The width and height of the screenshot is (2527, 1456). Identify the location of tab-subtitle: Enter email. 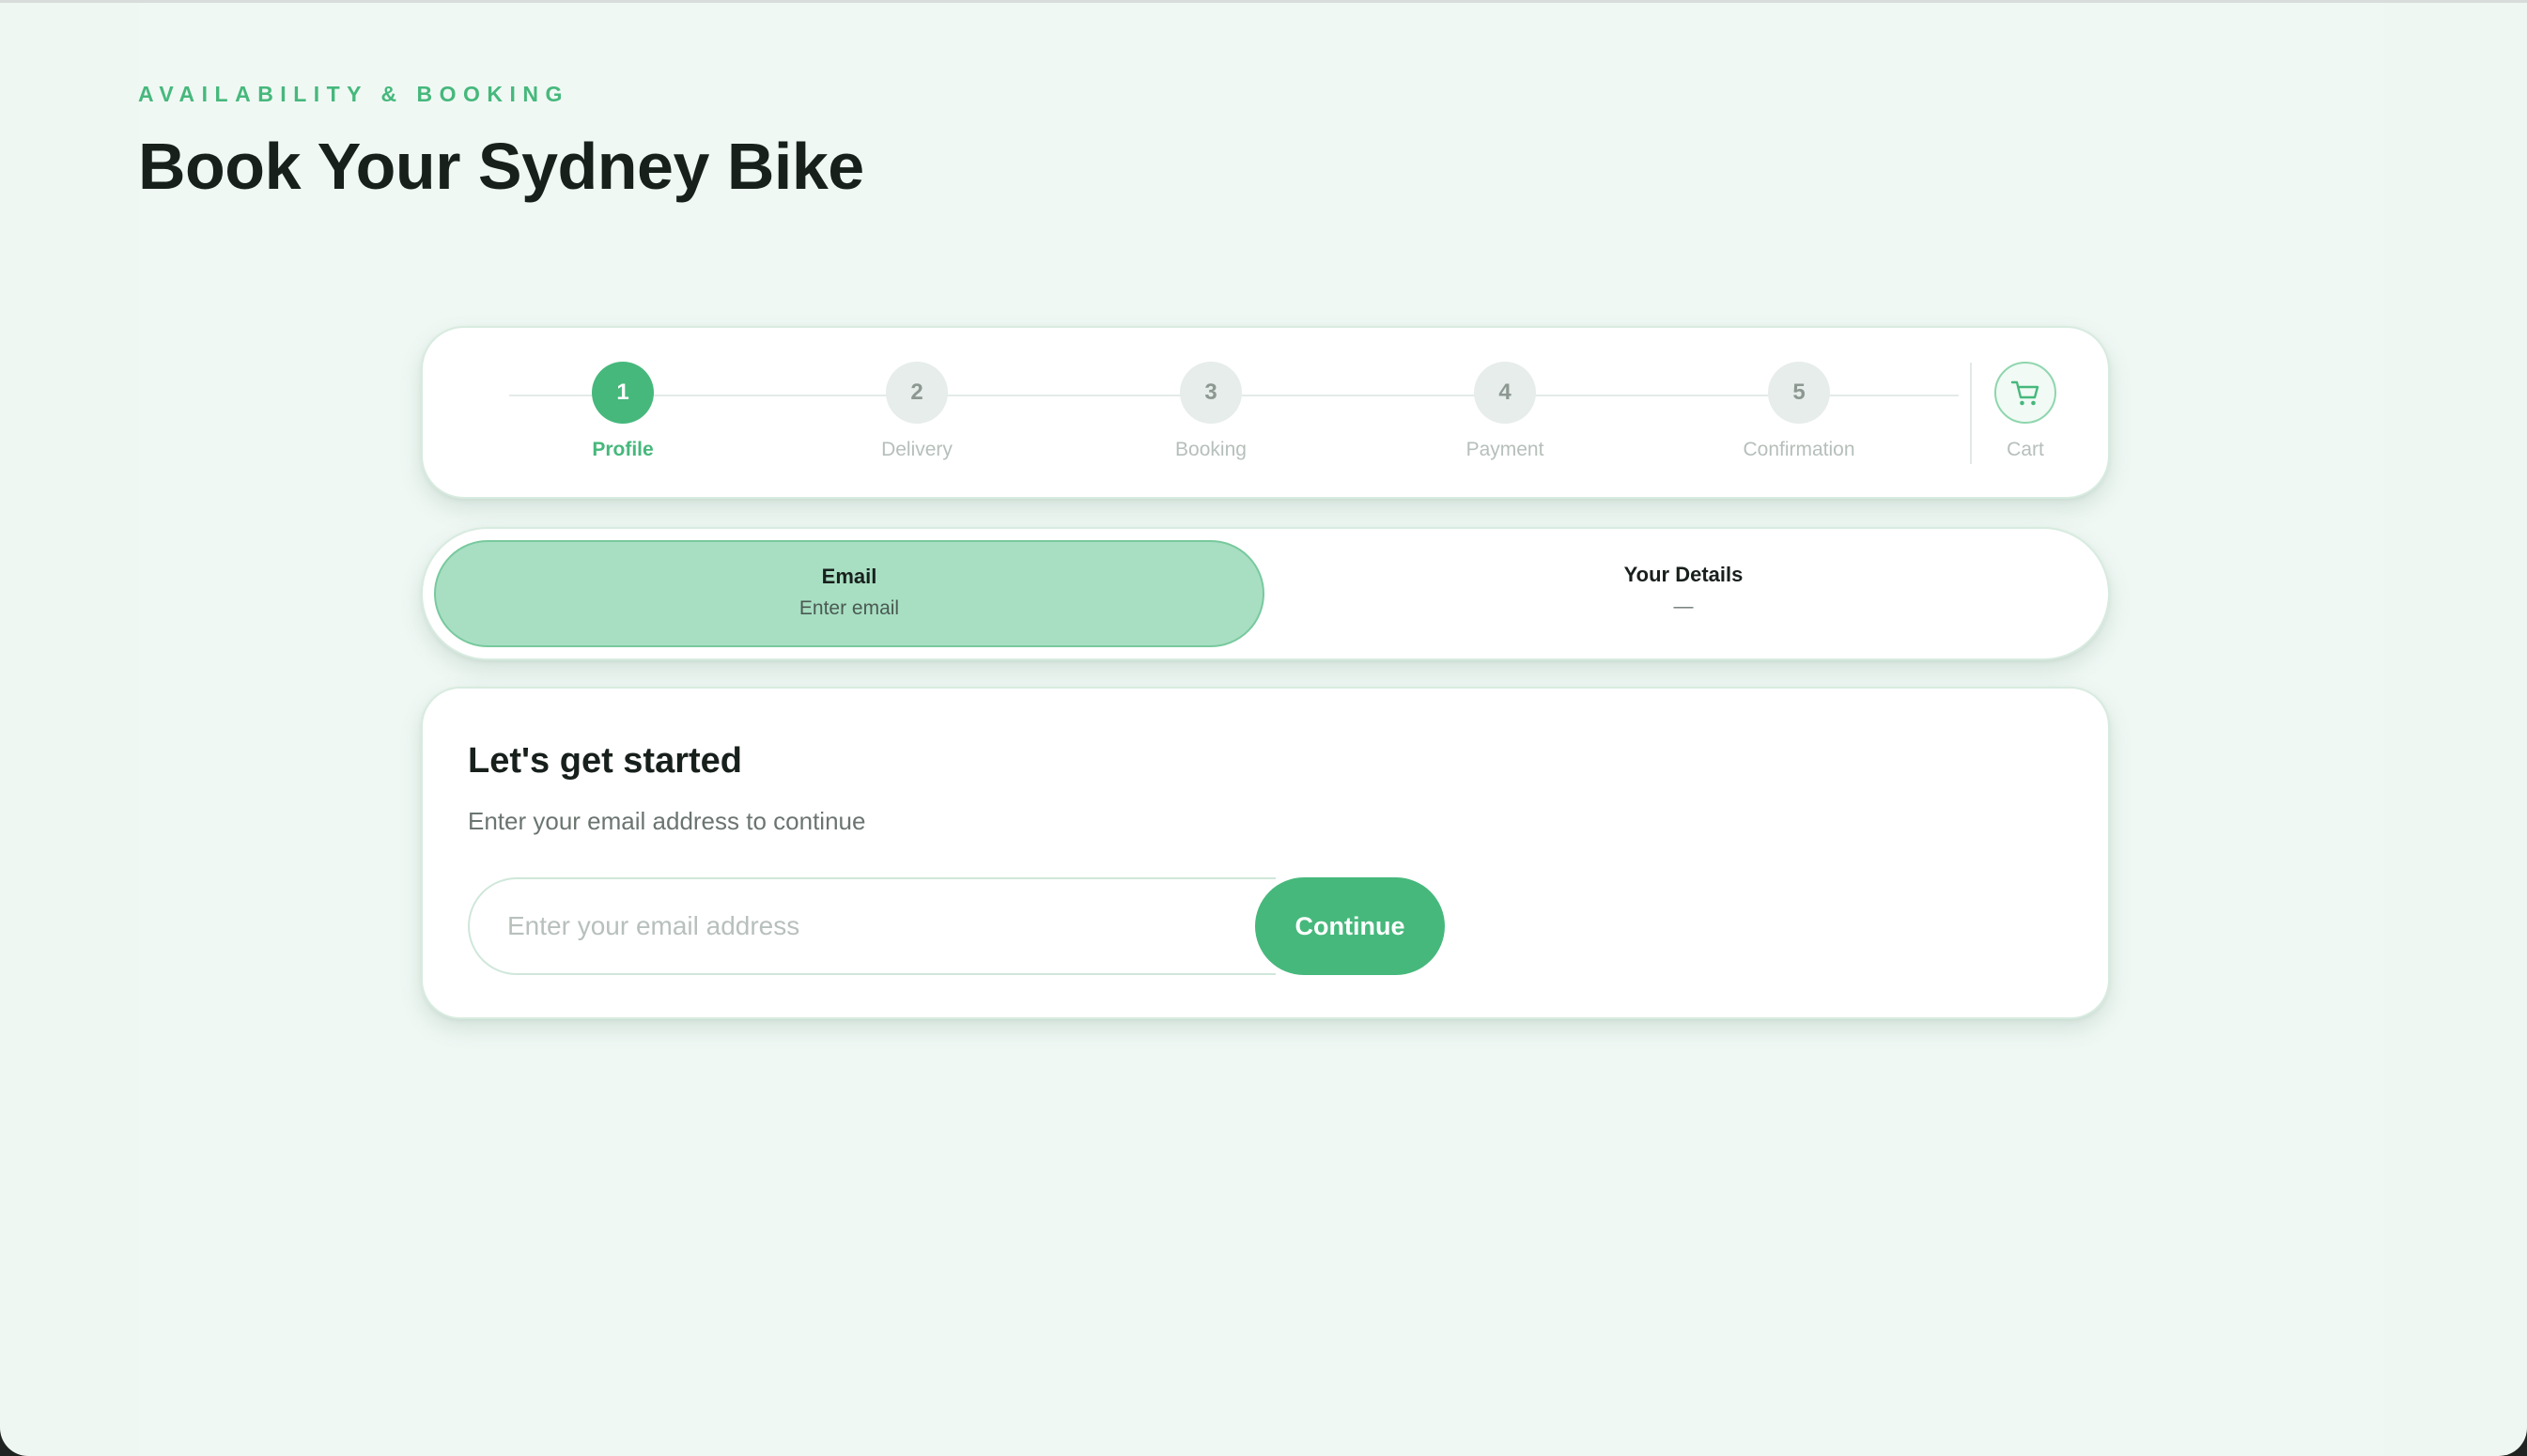
(849, 608).